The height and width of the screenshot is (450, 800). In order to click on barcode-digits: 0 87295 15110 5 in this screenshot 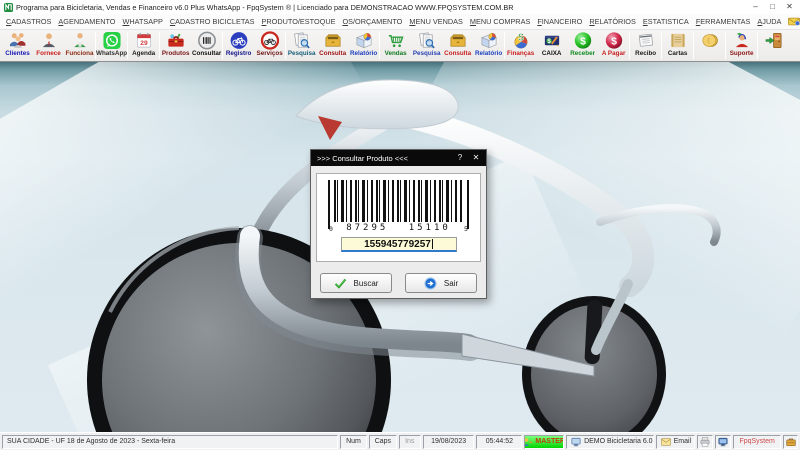, I will do `click(398, 228)`.